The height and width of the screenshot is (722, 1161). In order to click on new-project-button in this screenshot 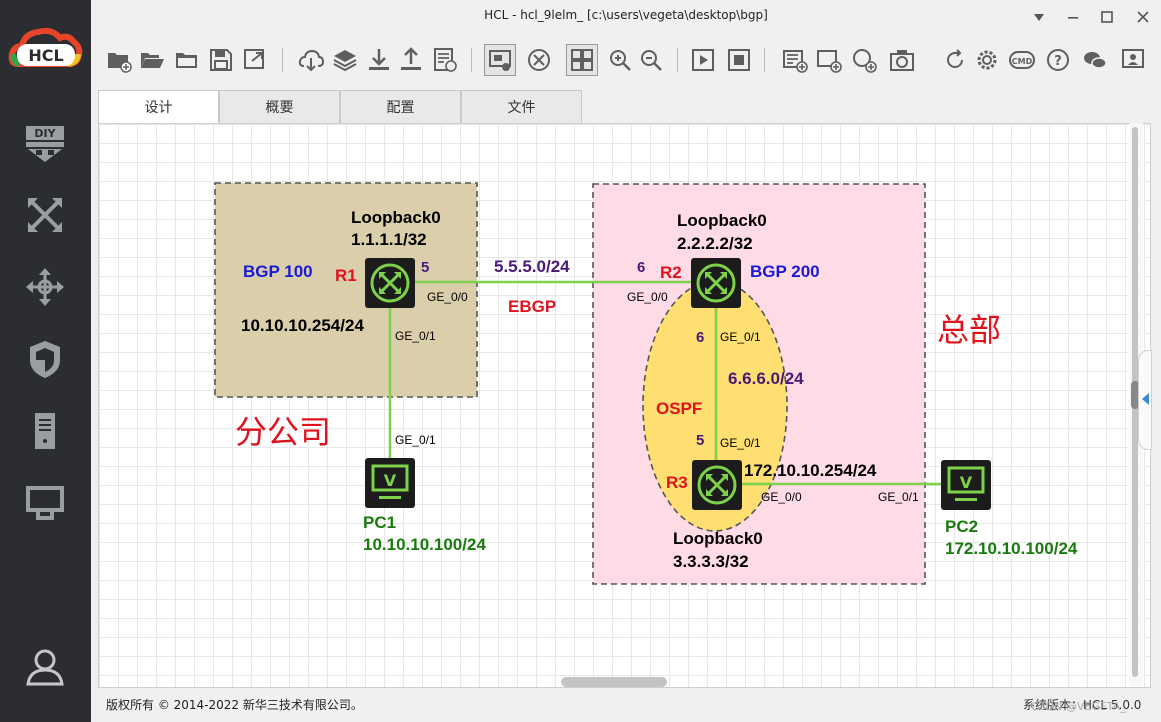, I will do `click(119, 60)`.